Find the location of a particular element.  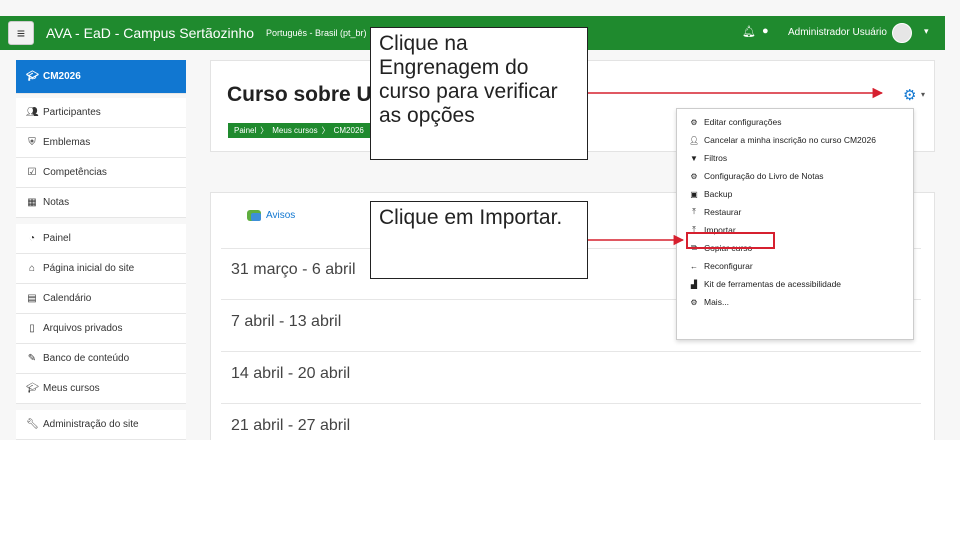

bell-icon: 🔔︎ is located at coordinates (749, 31).